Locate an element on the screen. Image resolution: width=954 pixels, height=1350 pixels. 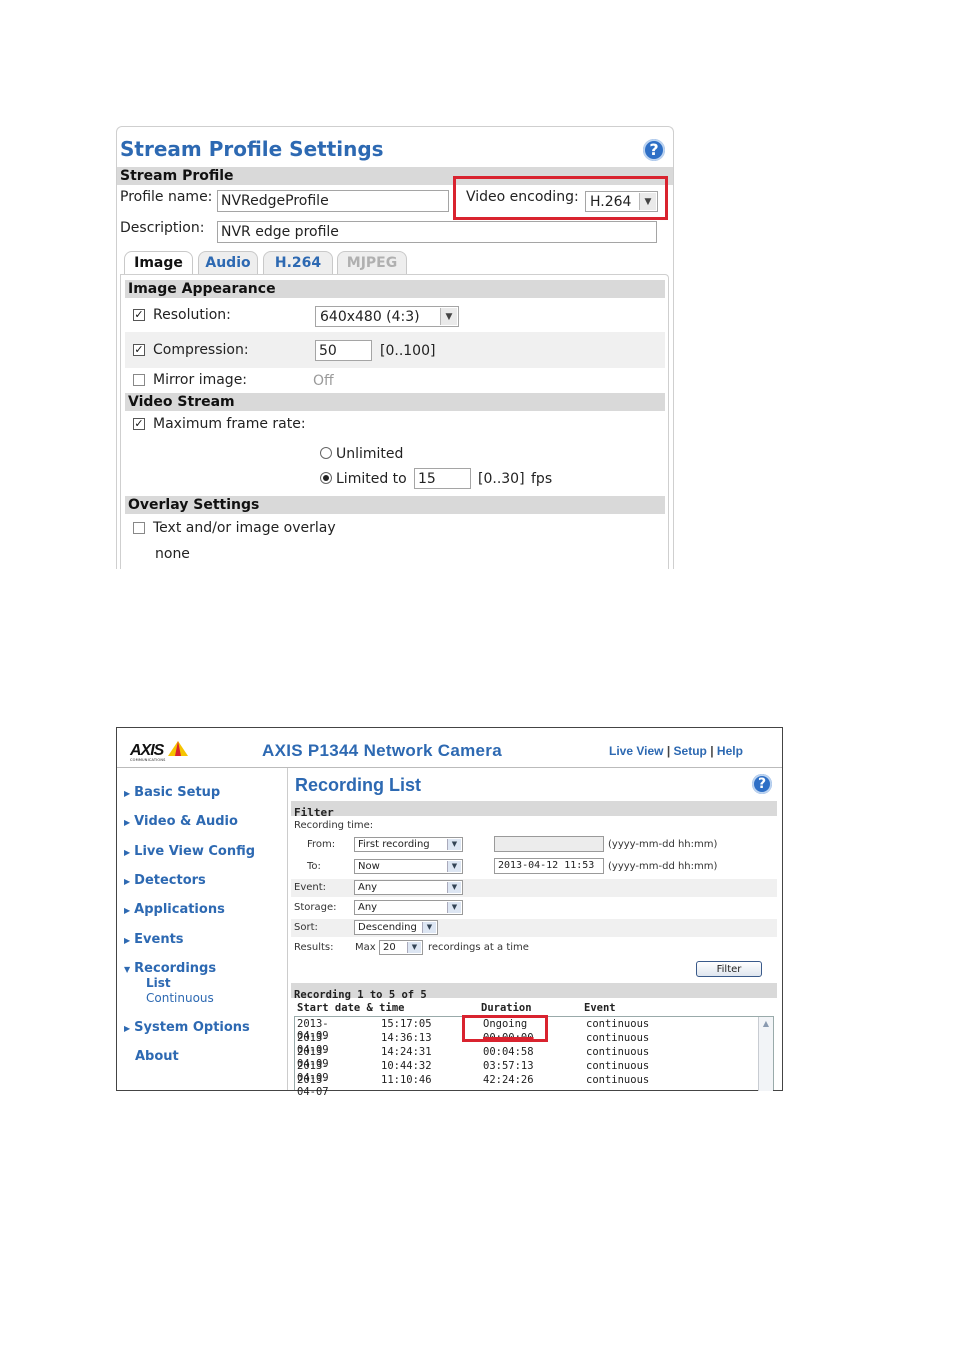
overlay-checkbox is located at coordinates (139, 528).